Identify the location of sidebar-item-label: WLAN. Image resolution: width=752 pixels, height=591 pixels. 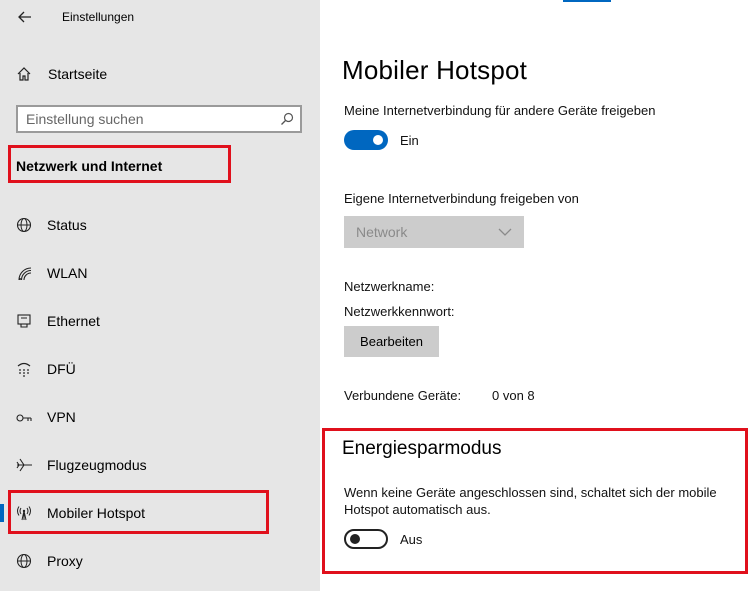
(67, 273).